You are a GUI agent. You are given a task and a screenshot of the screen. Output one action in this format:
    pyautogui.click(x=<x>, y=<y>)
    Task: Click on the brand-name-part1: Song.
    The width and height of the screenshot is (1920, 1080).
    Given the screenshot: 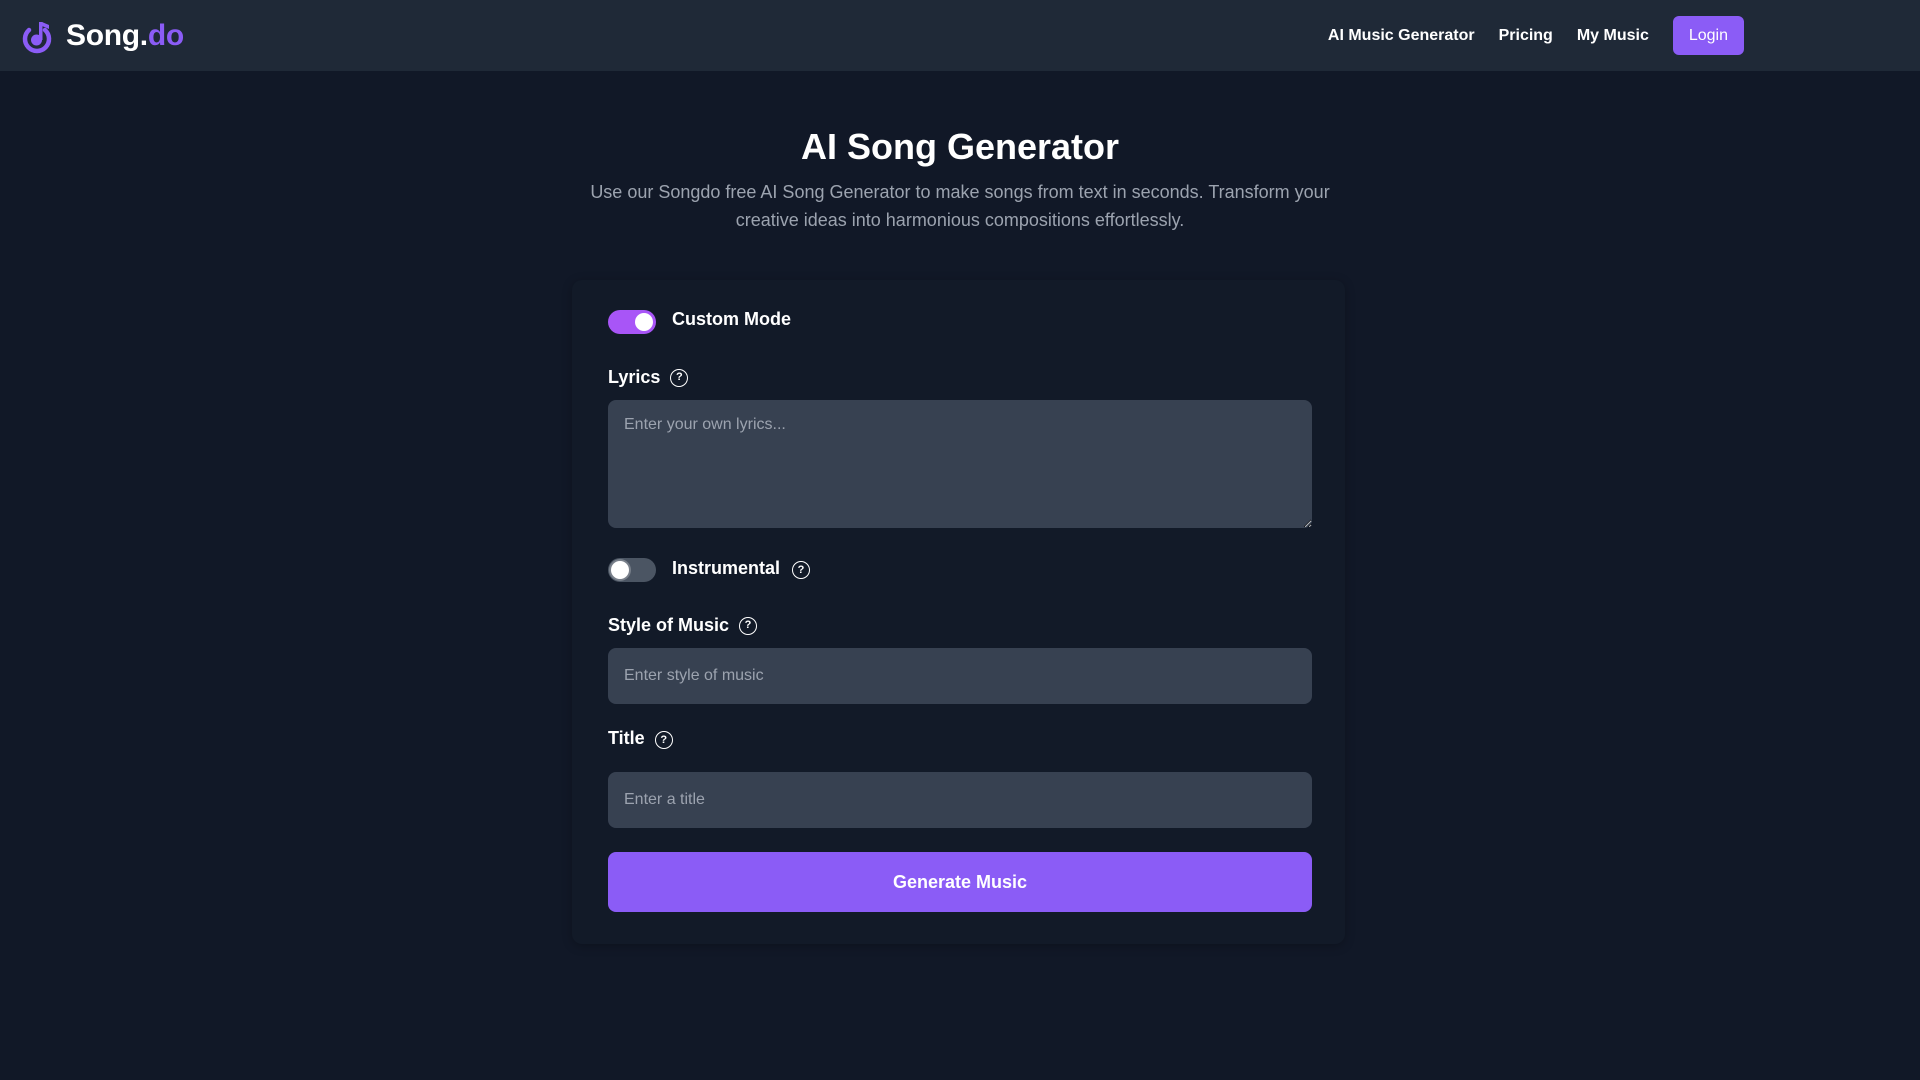 What is the action you would take?
    pyautogui.click(x=107, y=35)
    